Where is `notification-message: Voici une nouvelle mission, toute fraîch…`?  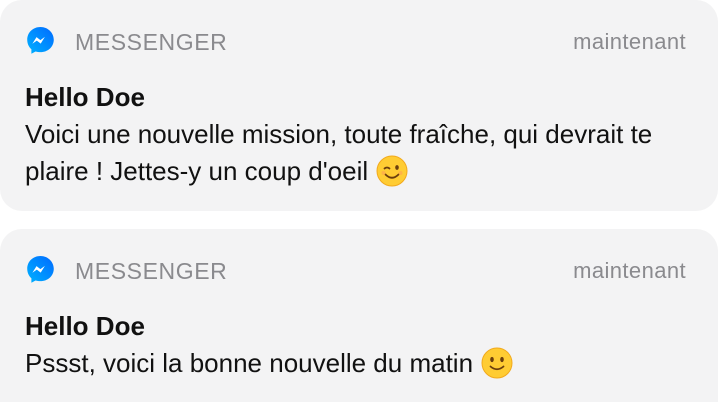
notification-message: Voici une nouvelle mission, toute fraîch… is located at coordinates (339, 152).